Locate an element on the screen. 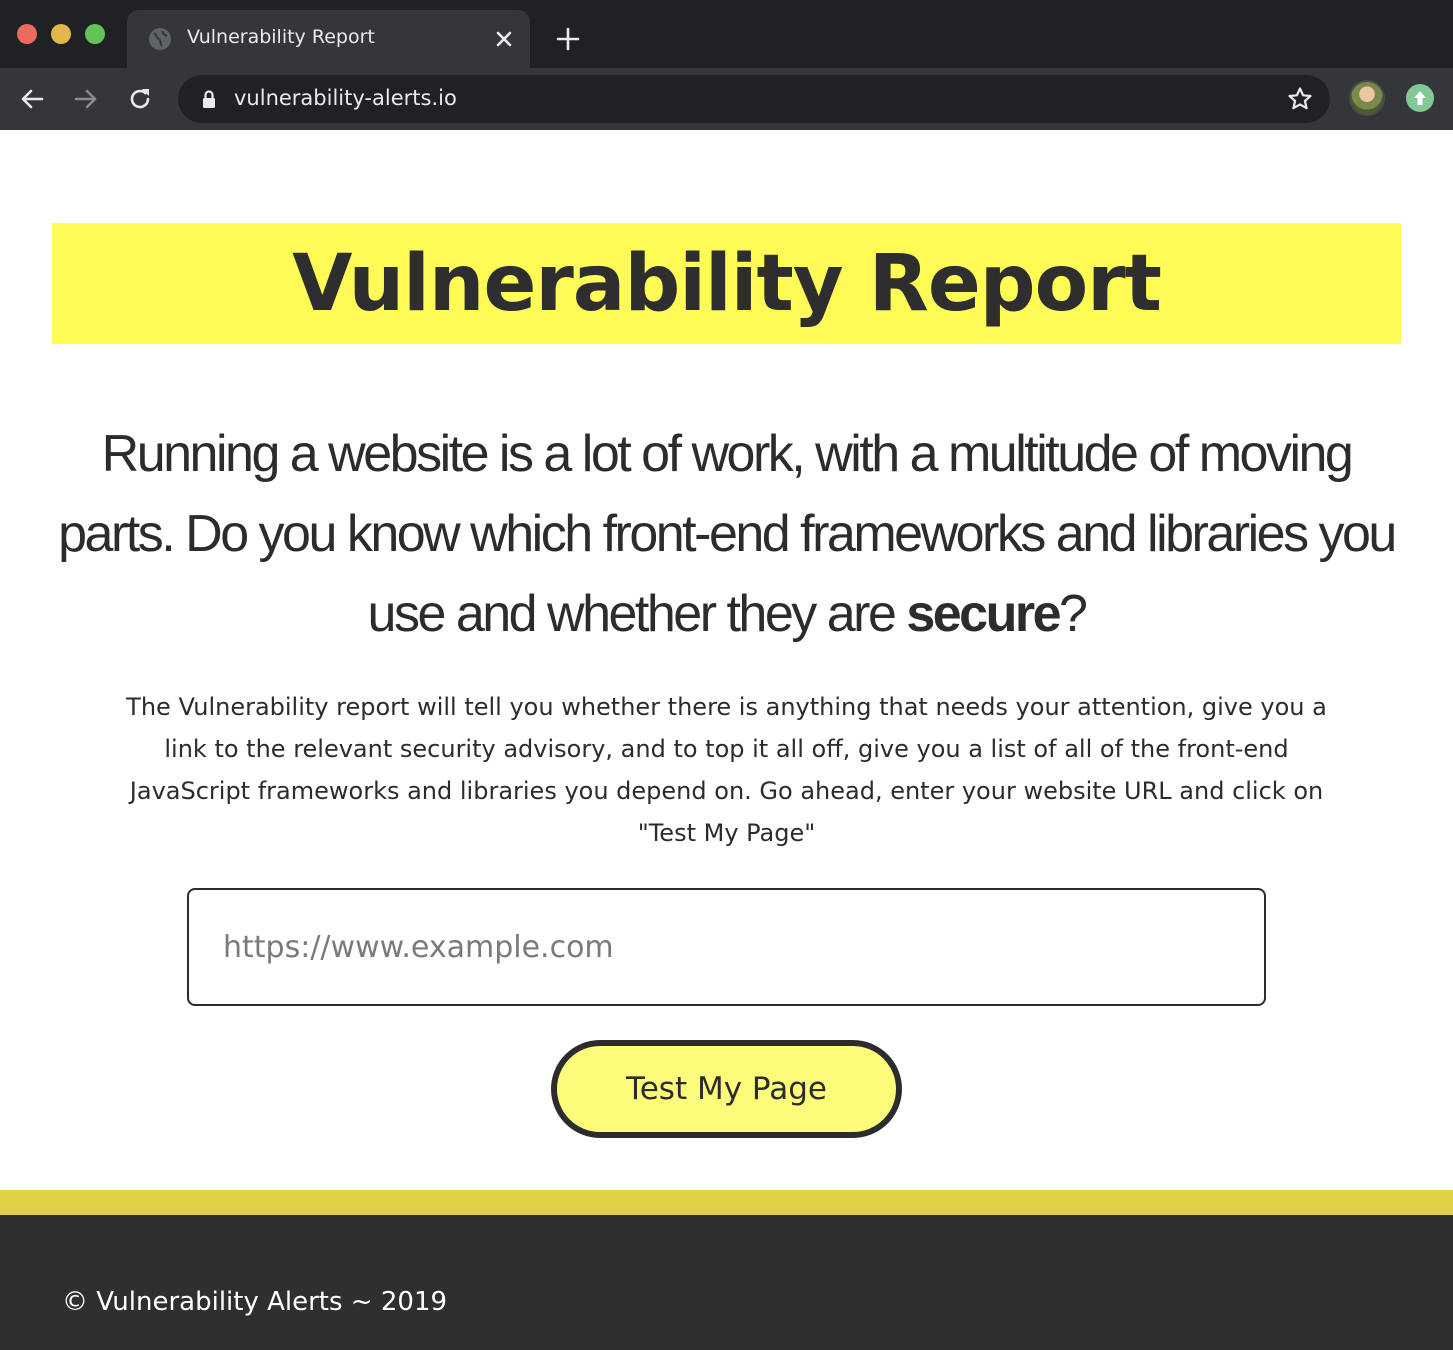 Image resolution: width=1453 pixels, height=1350 pixels. browser-toolbar: vulnerability-alerts.io is located at coordinates (726, 99).